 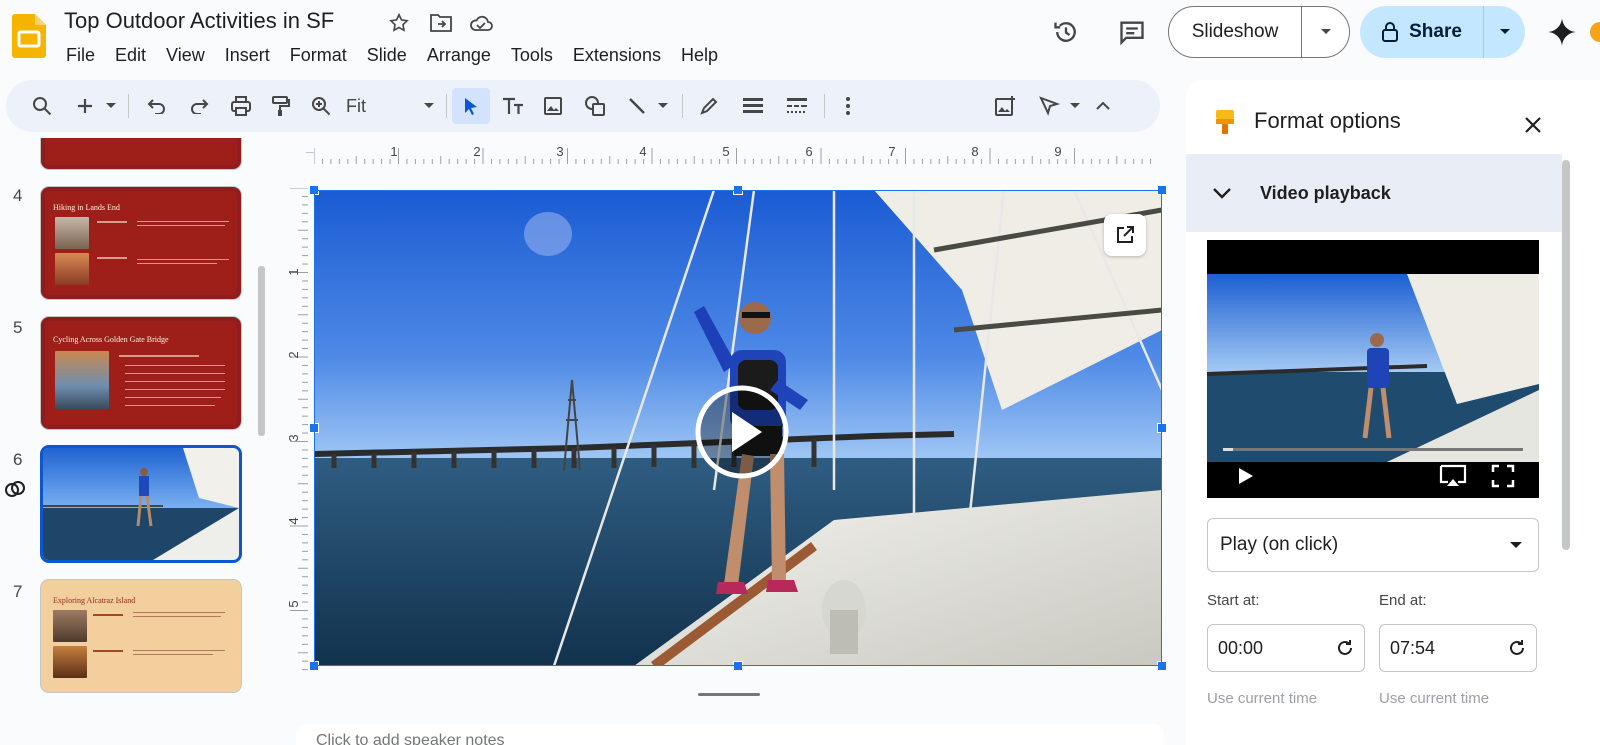 I want to click on start-at-label: Start at:, so click(x=1233, y=600).